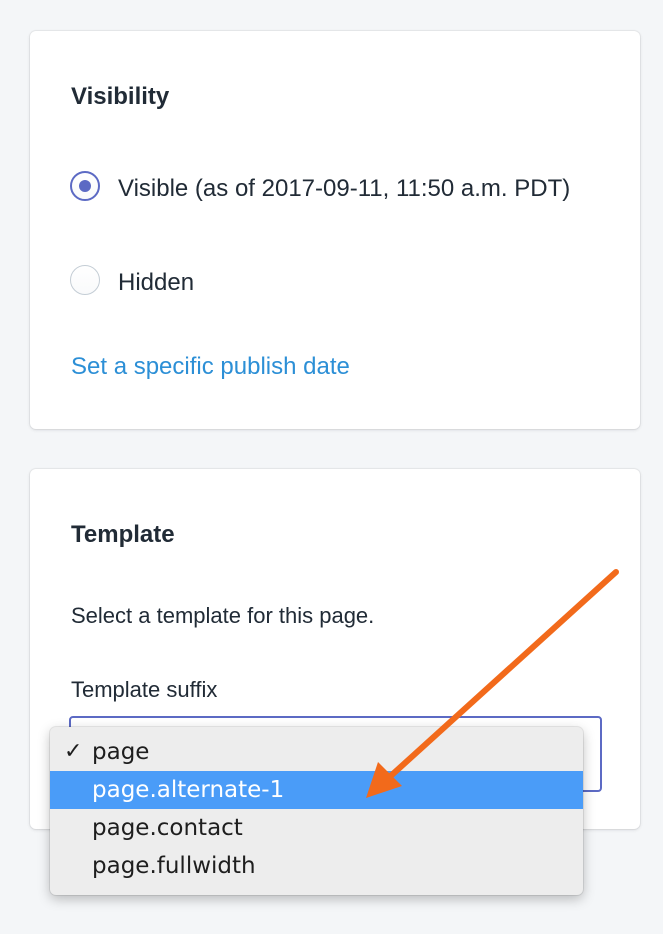 The width and height of the screenshot is (663, 934). What do you see at coordinates (500, 677) in the screenshot?
I see `arrow-shaft` at bounding box center [500, 677].